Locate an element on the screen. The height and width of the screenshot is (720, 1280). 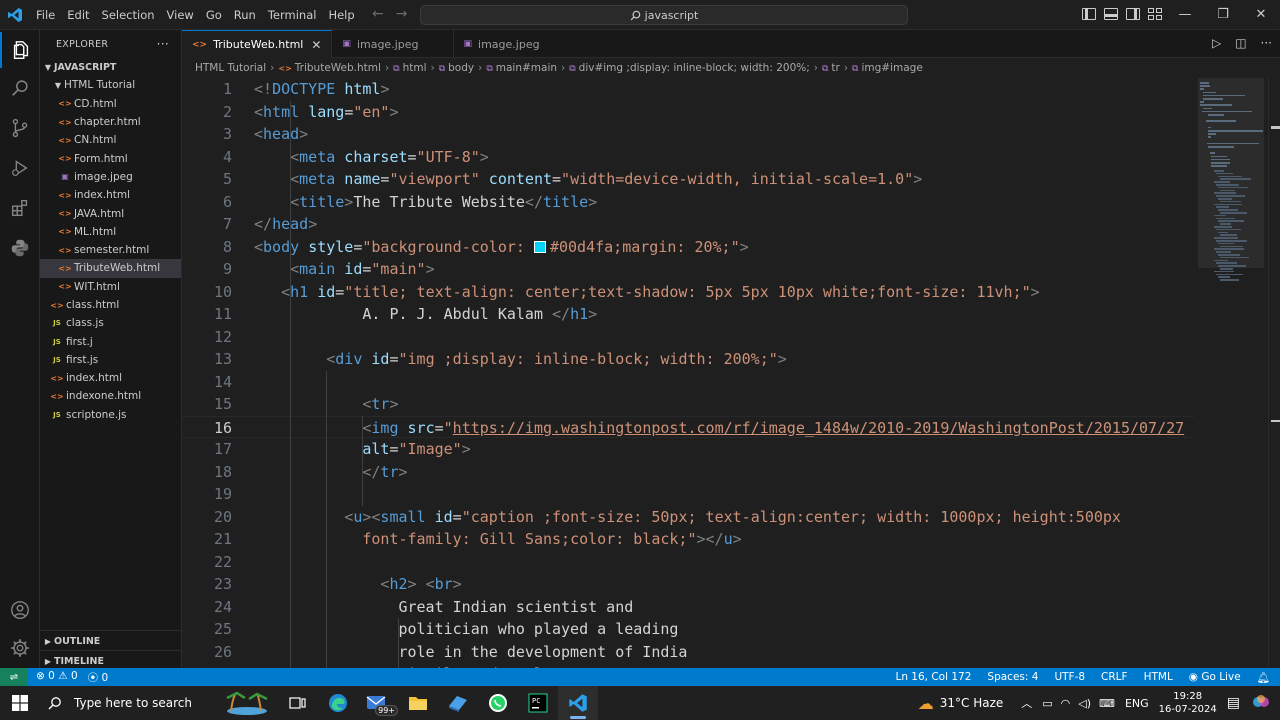
go-live-button: ◉ Go Live is located at coordinates (1215, 677).